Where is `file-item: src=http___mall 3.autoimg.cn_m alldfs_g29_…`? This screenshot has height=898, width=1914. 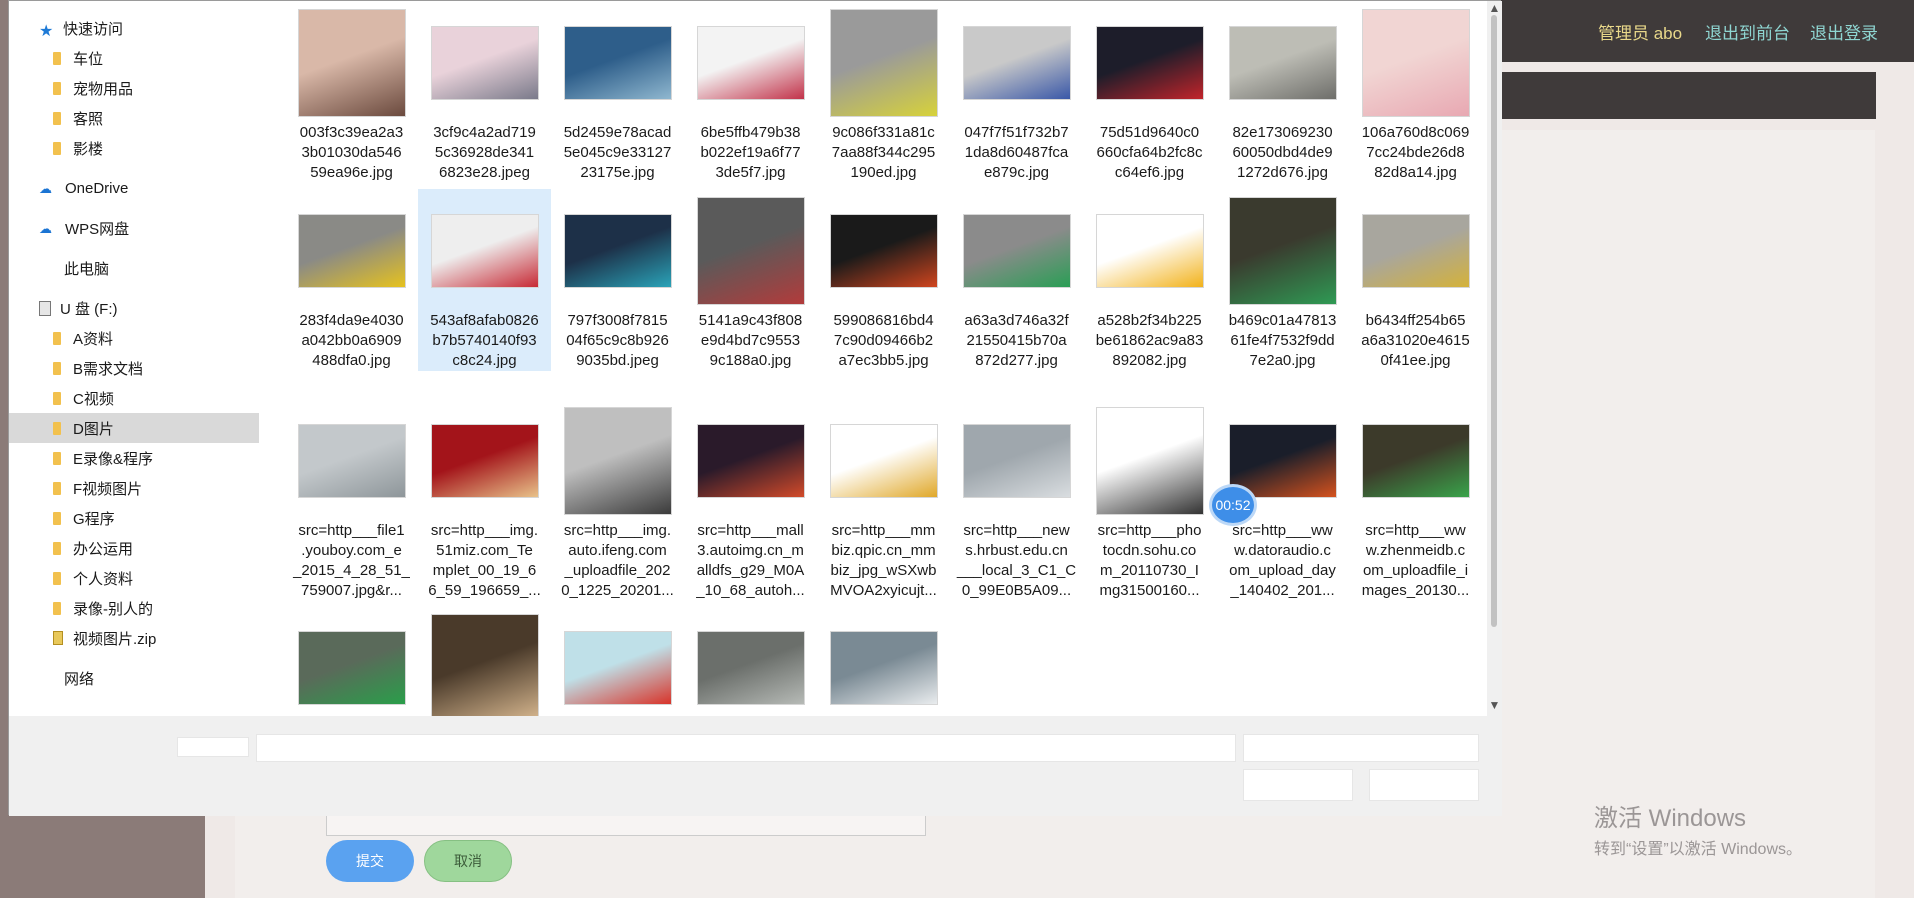
file-item: src=http___mall 3.autoimg.cn_m alldfs_g29_… is located at coordinates (750, 499).